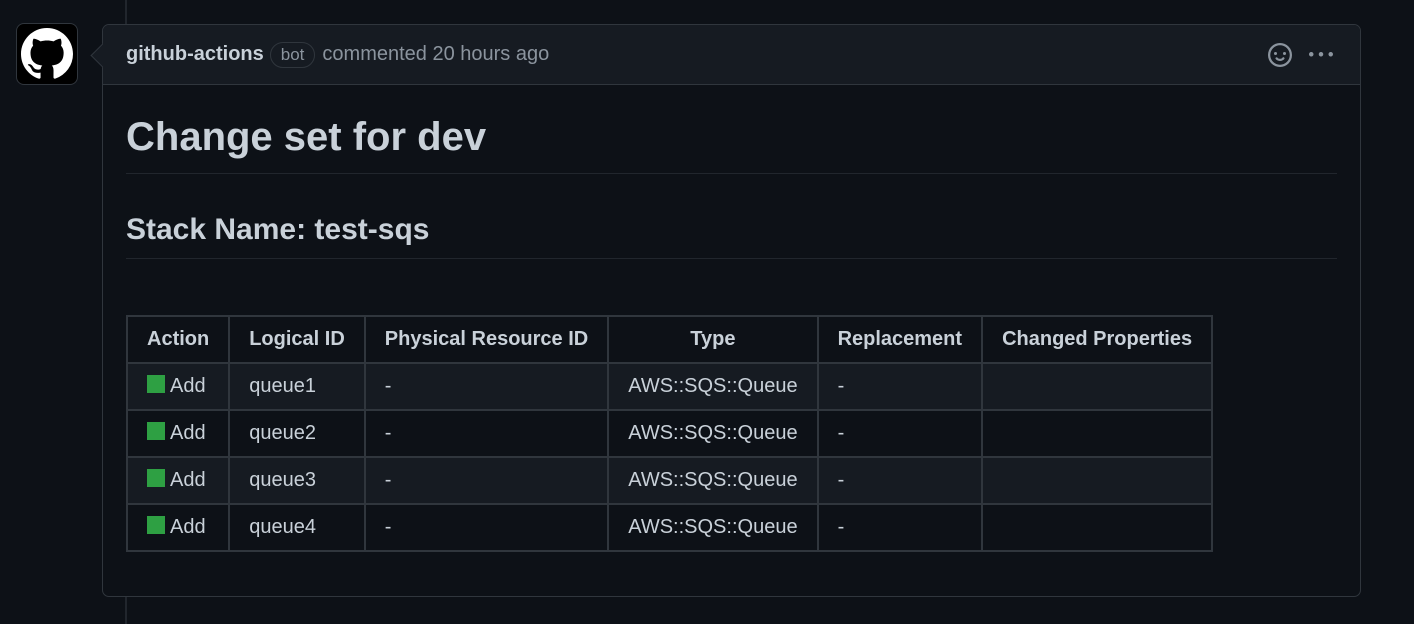 Image resolution: width=1414 pixels, height=624 pixels. I want to click on table-row: Add queue3 - AWS::SQS::Queue -, so click(669, 480).